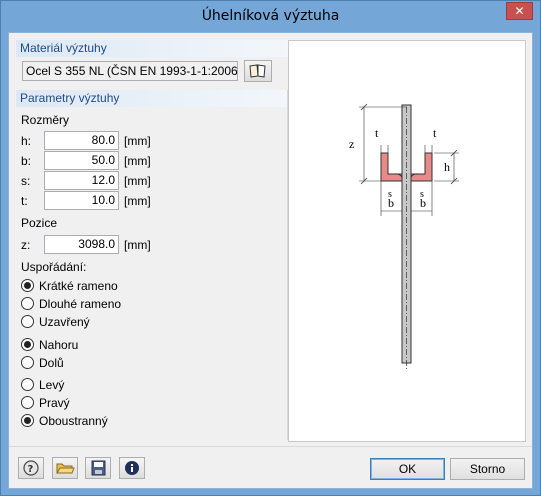 This screenshot has height=496, width=541. Describe the element at coordinates (52, 385) in the screenshot. I see `radio-left-label: Levý` at that location.